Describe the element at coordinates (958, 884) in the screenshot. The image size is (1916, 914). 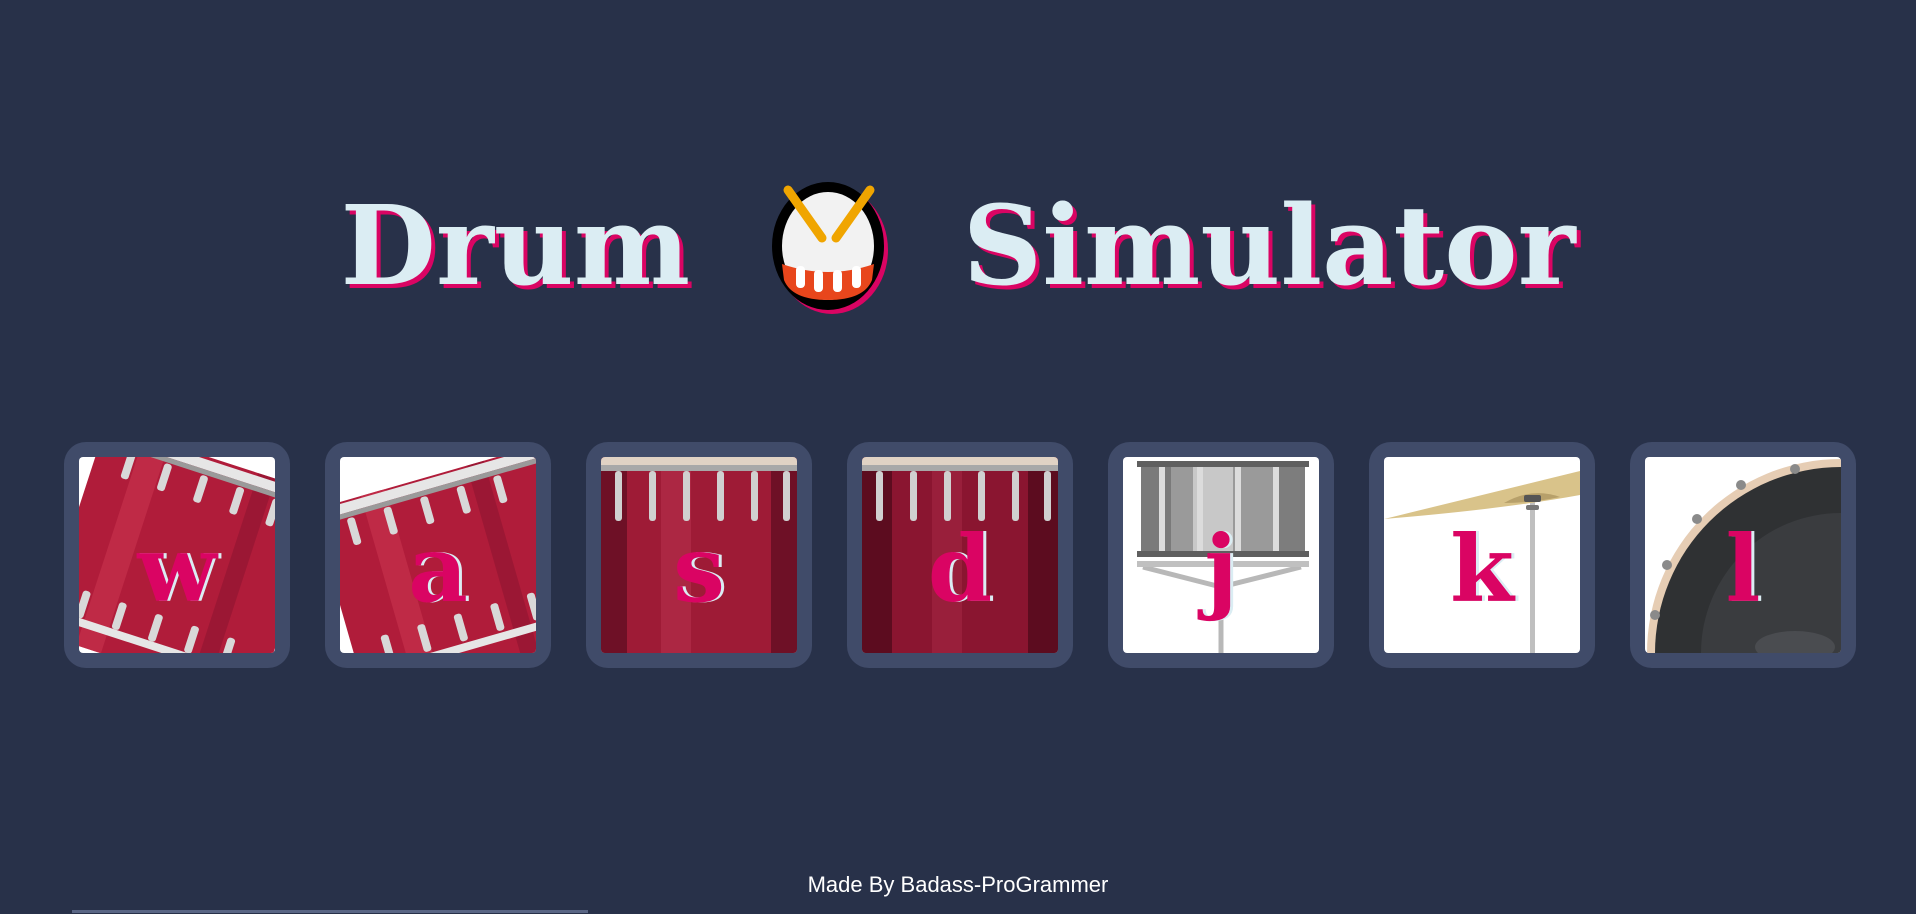
I see `footer-credit: Made By Badass-ProGrammer` at that location.